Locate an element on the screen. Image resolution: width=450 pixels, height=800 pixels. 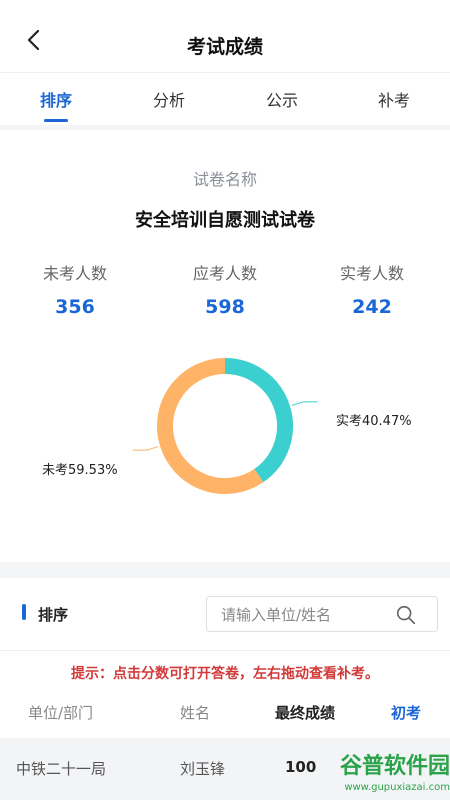
stat-expected-label: 应考人数 is located at coordinates (224, 273).